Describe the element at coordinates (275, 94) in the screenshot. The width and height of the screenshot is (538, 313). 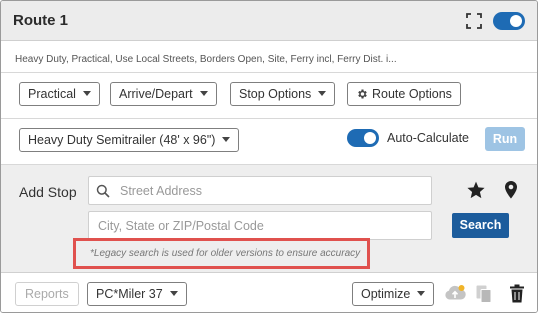
I see `stop-options-label: Stop Options` at that location.